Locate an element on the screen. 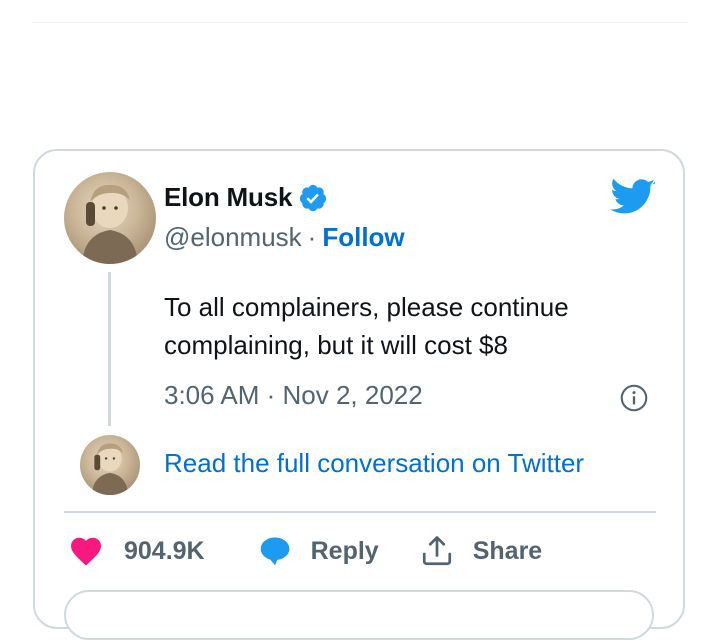  author-avatar is located at coordinates (110, 218).